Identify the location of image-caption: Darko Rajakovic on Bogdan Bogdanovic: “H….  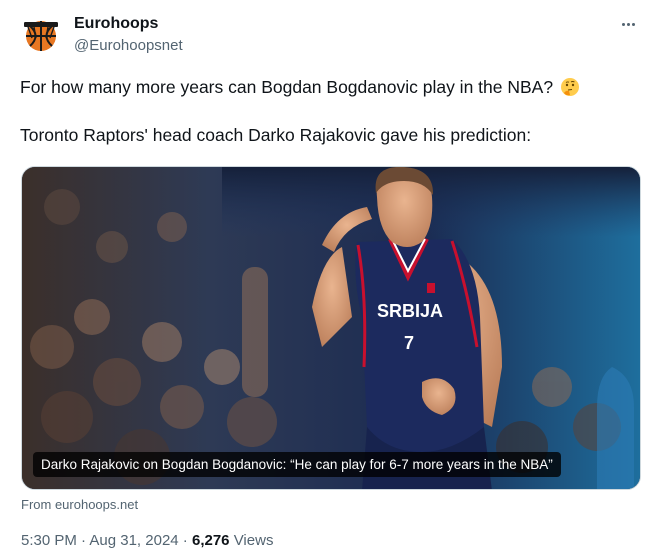
(297, 464).